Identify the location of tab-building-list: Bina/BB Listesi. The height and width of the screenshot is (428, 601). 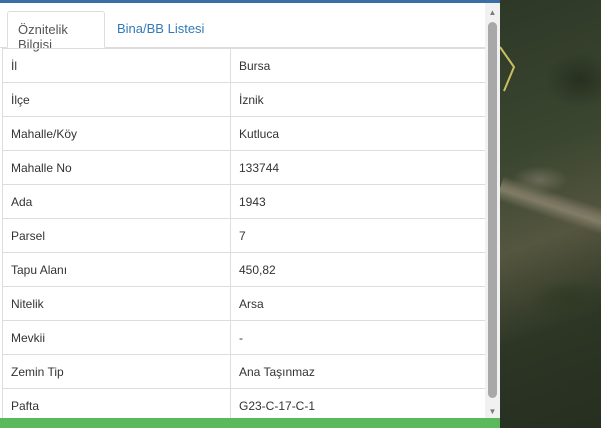
(160, 29).